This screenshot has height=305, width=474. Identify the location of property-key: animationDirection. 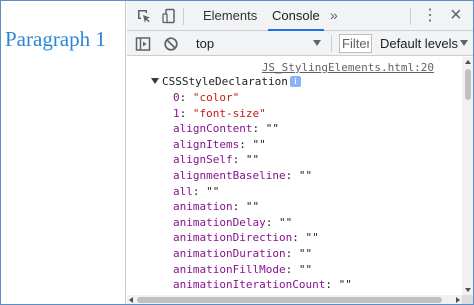
(233, 238).